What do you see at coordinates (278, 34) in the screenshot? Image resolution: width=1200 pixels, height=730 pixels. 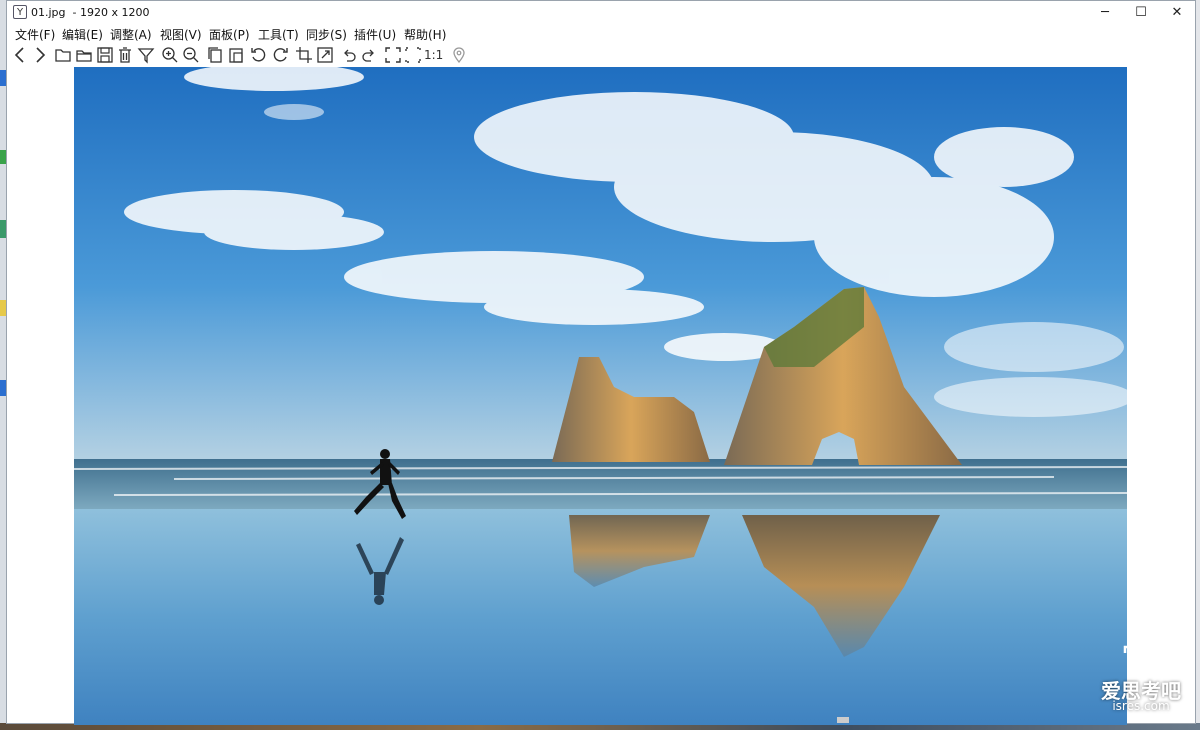 I see `menu-tools: 工具(T)` at bounding box center [278, 34].